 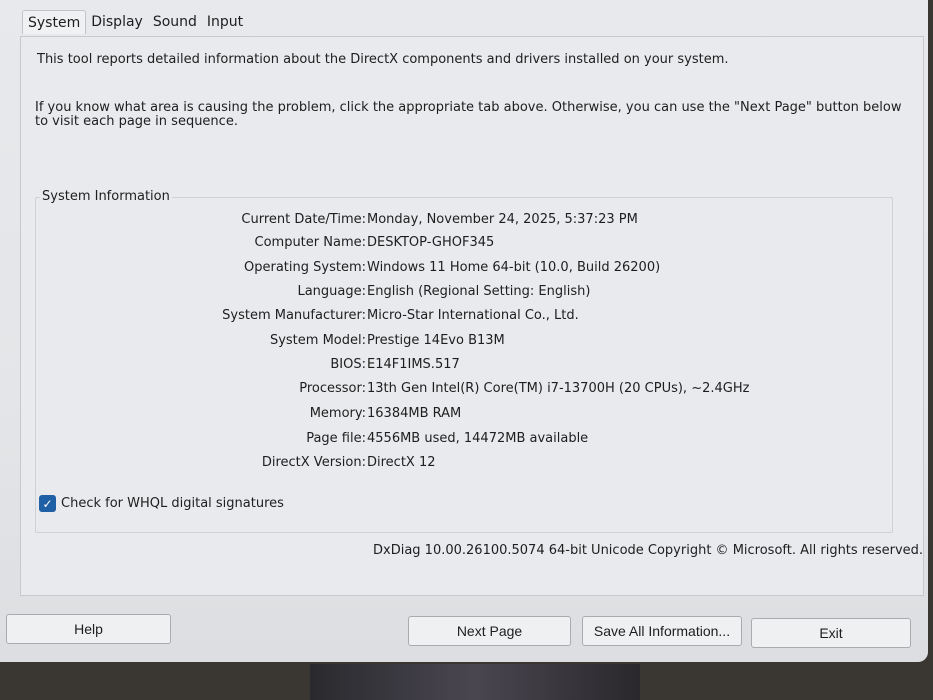 I want to click on whql-checkbox-label: Check for WHQL digital signatures, so click(x=172, y=503).